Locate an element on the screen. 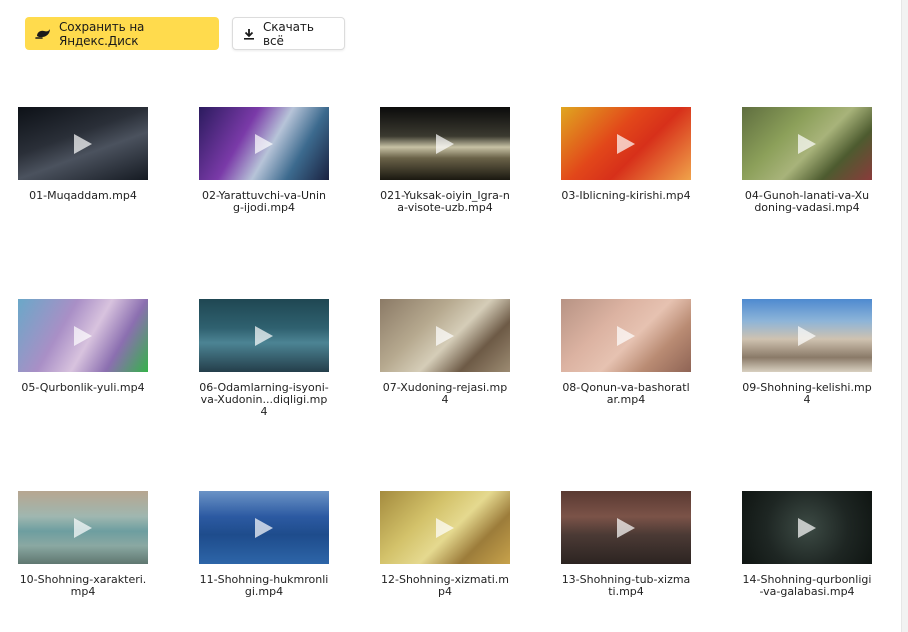  file-tile: 14-Shohning-qurbonligi-va-galabasi.mp4 is located at coordinates (807, 551).